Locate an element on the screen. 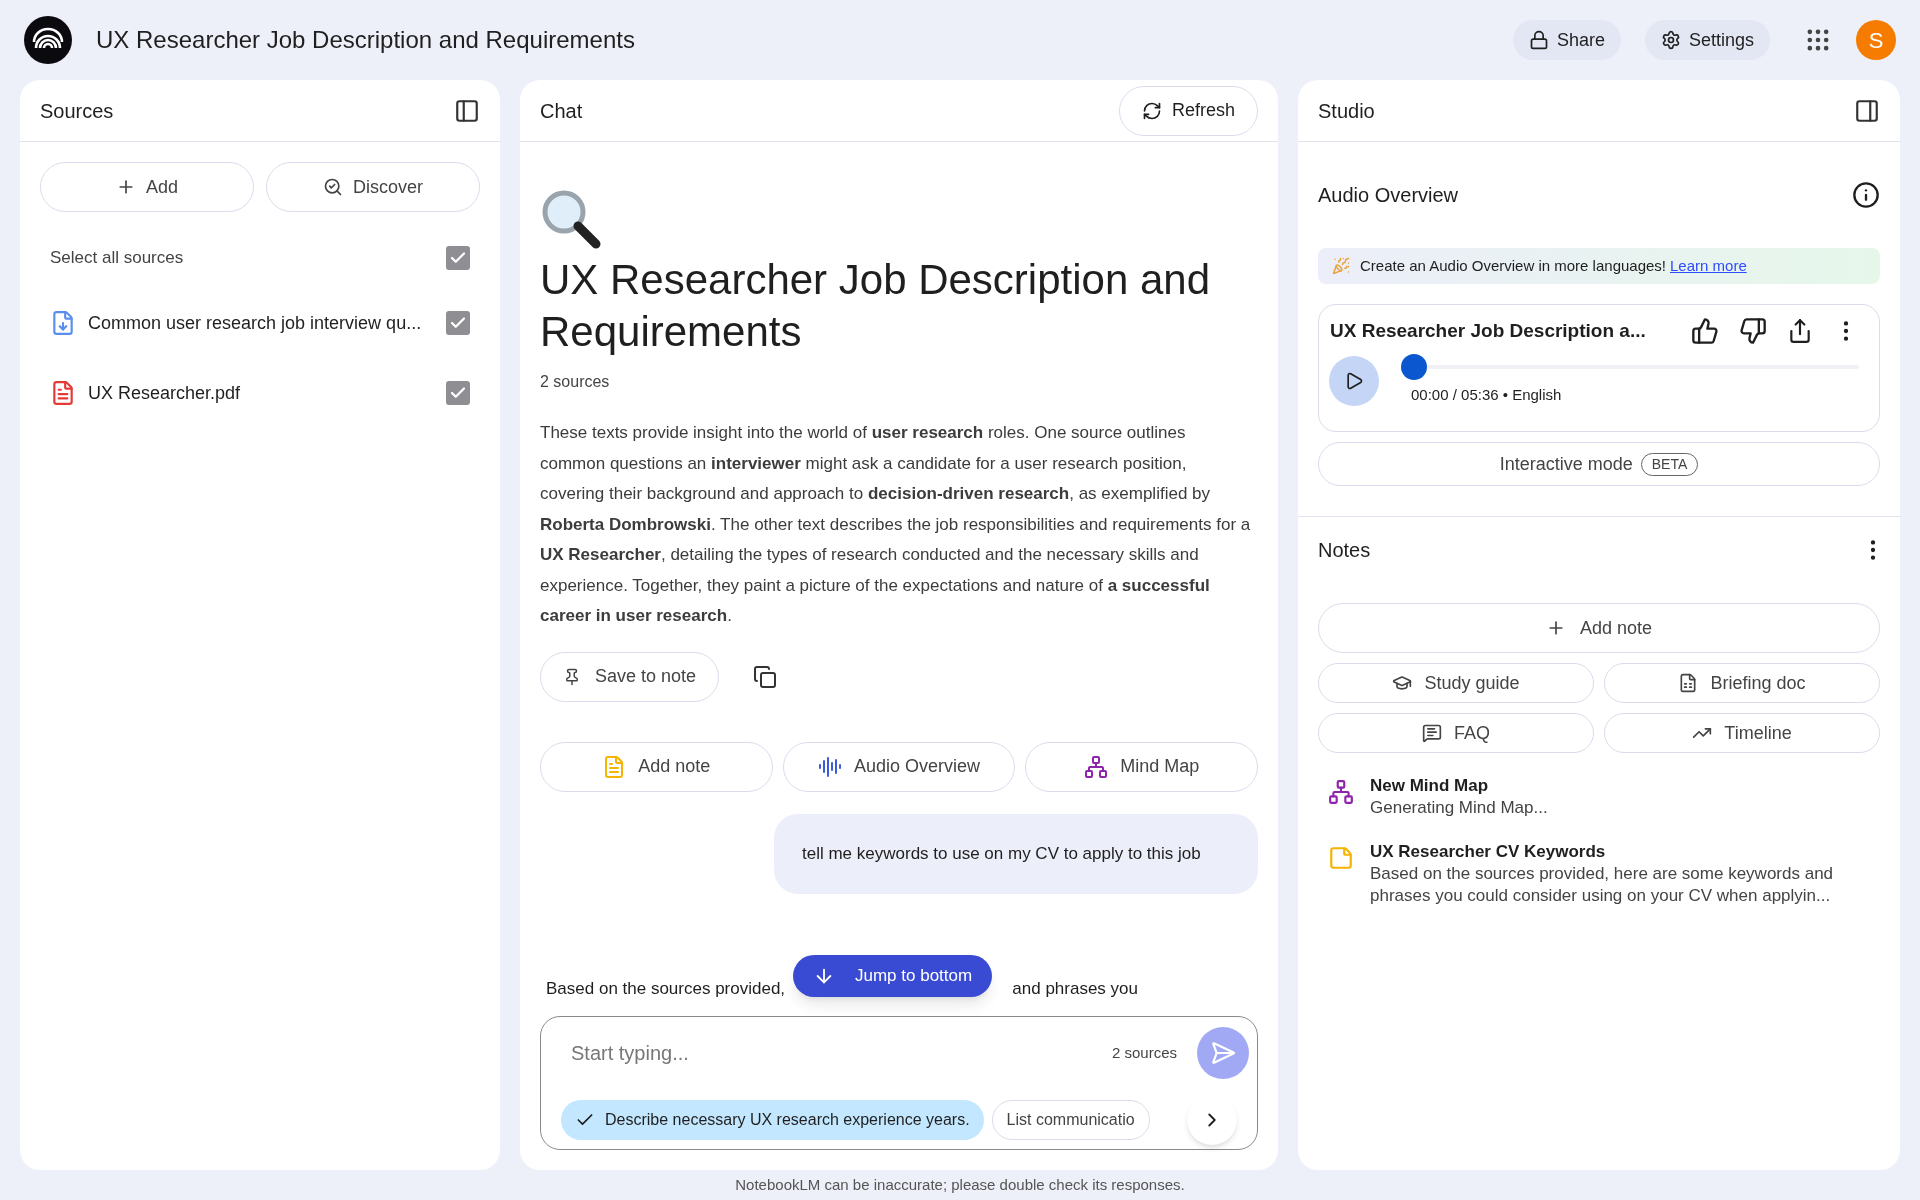 The image size is (1920, 1200). note-title: New Mind Map is located at coordinates (1430, 786).